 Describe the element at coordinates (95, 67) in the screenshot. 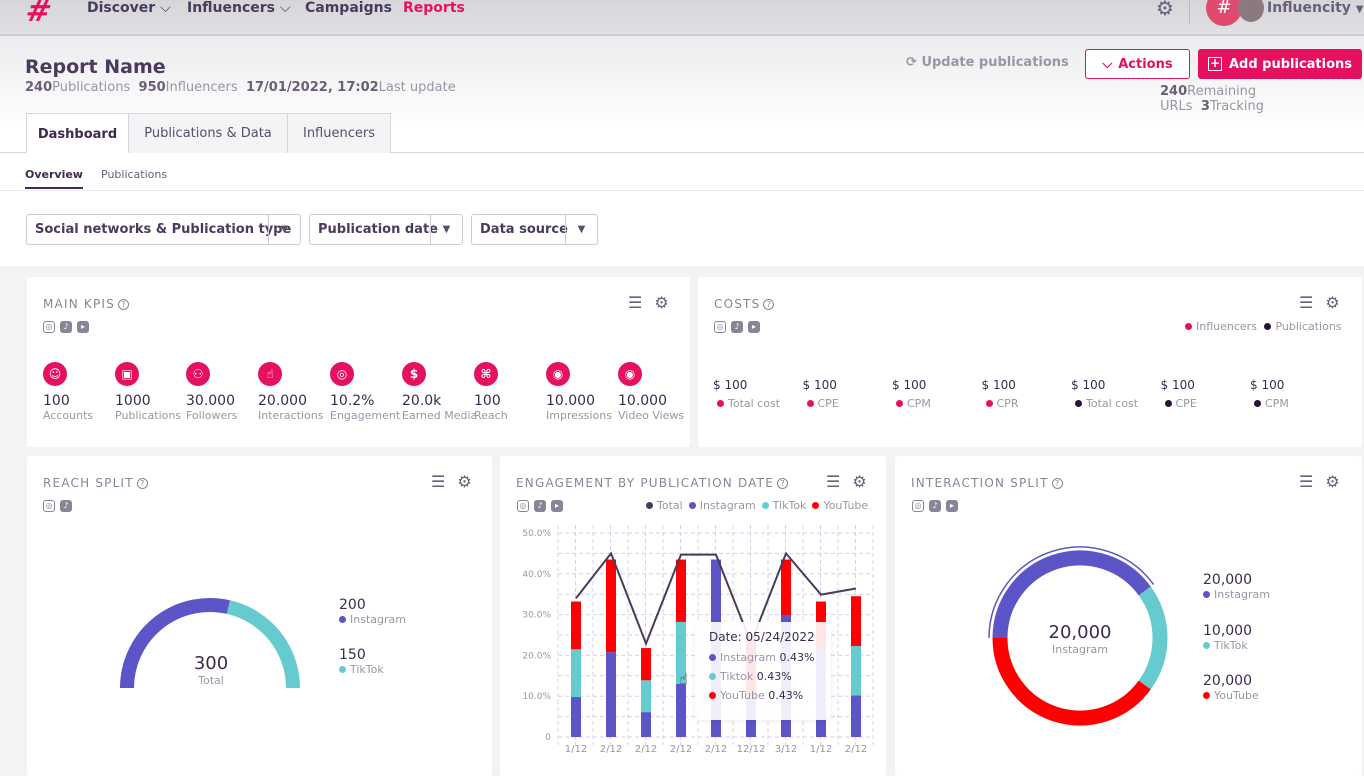

I see `page-title: Report Name` at that location.